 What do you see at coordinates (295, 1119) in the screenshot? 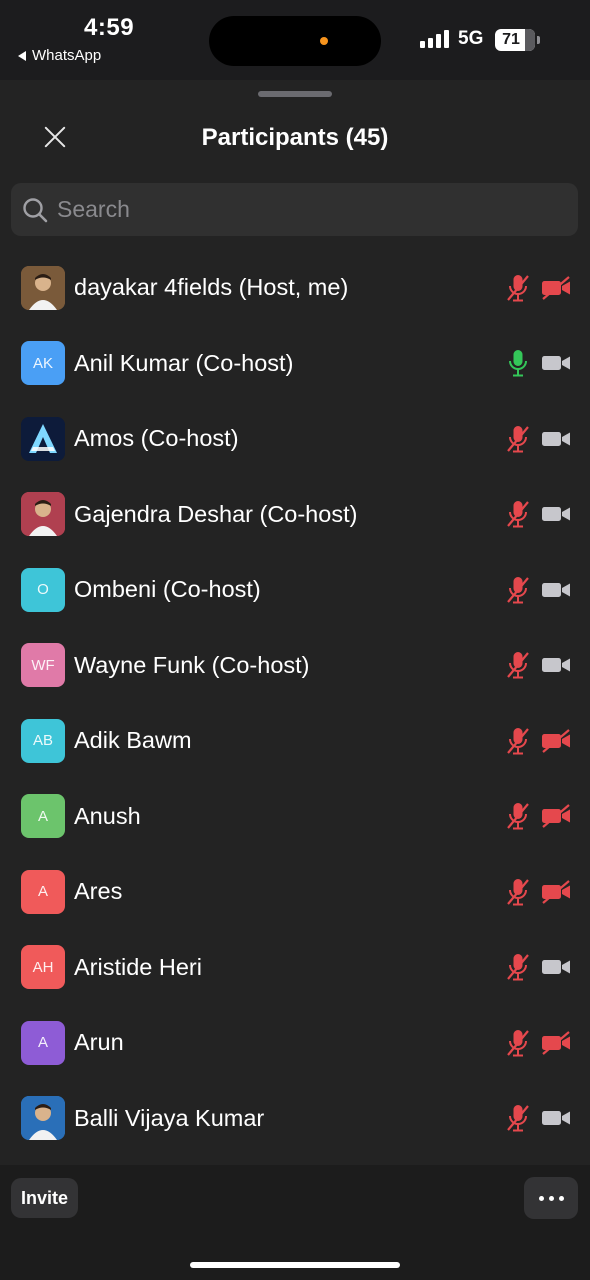
I see `participant-row: Balli Vijaya Kumar` at bounding box center [295, 1119].